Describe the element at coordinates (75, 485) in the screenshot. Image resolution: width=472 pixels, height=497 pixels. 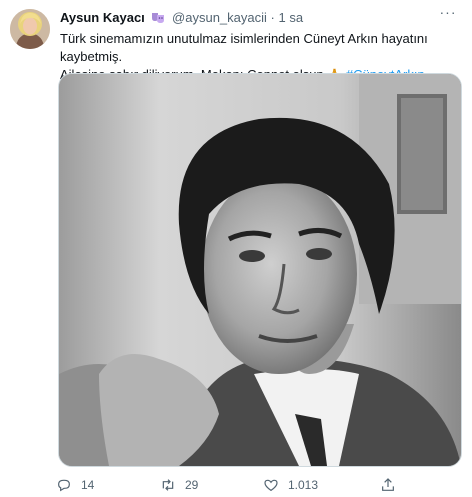
I see `reply-button: 14` at that location.